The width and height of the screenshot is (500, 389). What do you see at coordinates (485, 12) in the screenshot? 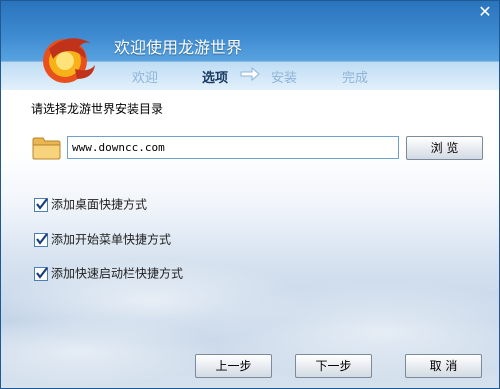
I see `close-button: ✕` at bounding box center [485, 12].